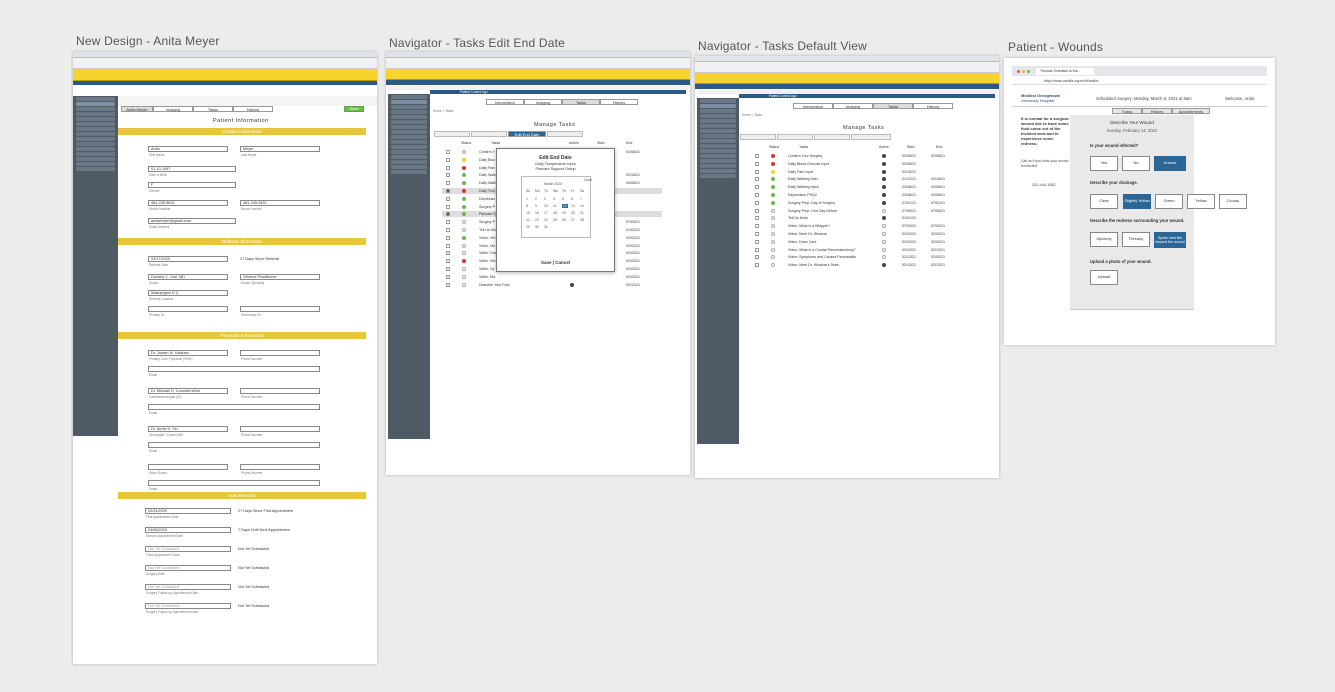  Describe the element at coordinates (546, 213) in the screenshot. I see `calendar-day: 17` at that location.